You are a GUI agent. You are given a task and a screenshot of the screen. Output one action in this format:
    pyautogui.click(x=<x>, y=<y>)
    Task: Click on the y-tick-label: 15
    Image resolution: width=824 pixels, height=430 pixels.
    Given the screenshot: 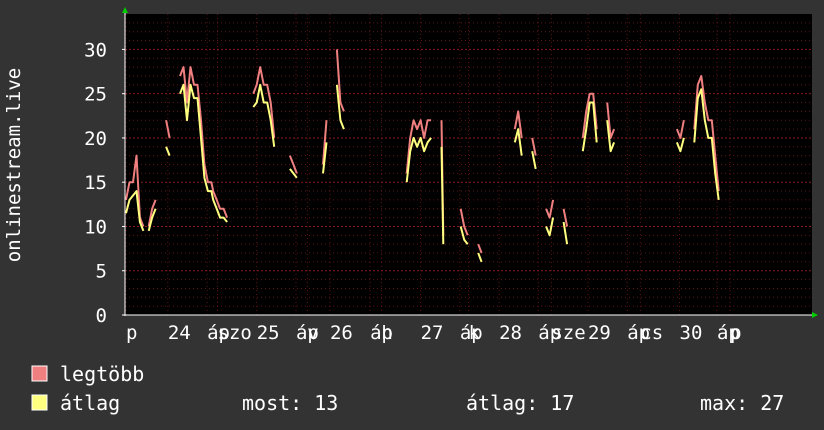 What is the action you would take?
    pyautogui.click(x=95, y=183)
    